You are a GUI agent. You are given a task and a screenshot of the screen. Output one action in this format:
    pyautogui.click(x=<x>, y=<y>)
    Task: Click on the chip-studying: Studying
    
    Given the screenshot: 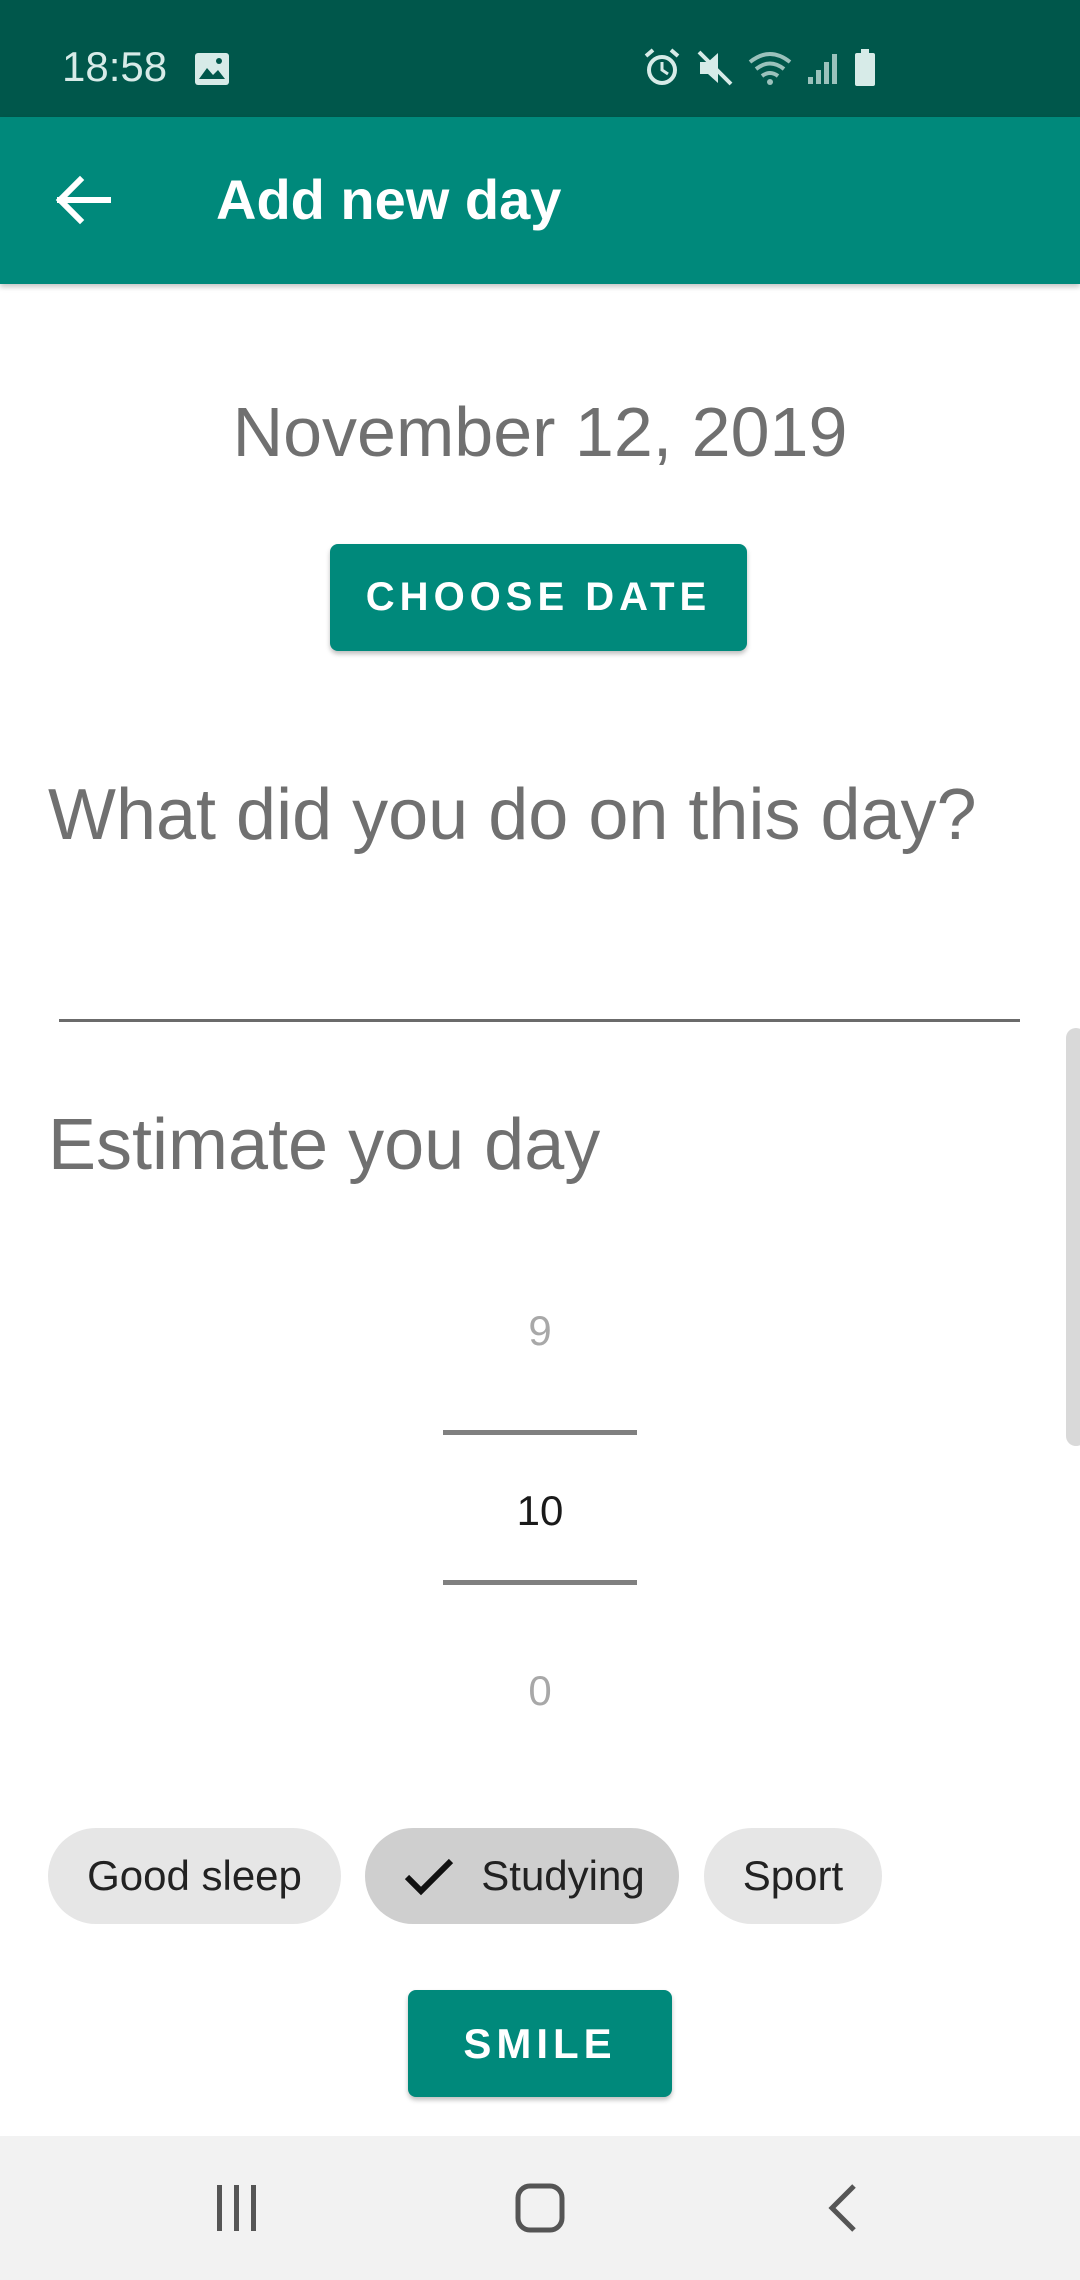 What is the action you would take?
    pyautogui.click(x=522, y=1876)
    